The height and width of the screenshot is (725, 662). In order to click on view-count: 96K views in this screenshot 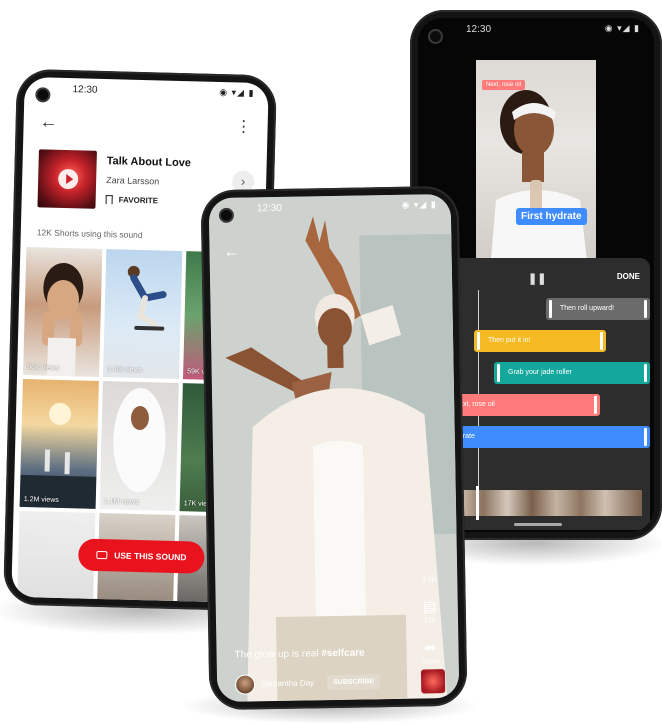, I will do `click(43, 368)`.